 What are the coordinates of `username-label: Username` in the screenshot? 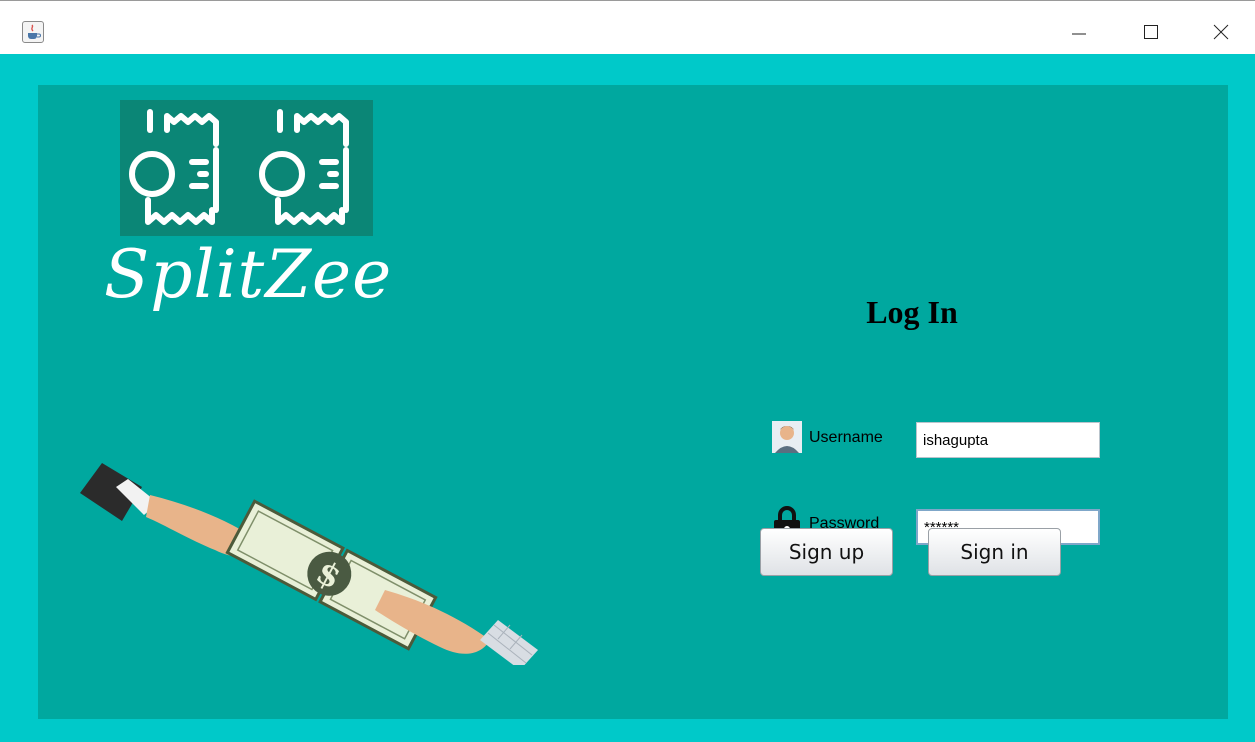 It's located at (846, 437).